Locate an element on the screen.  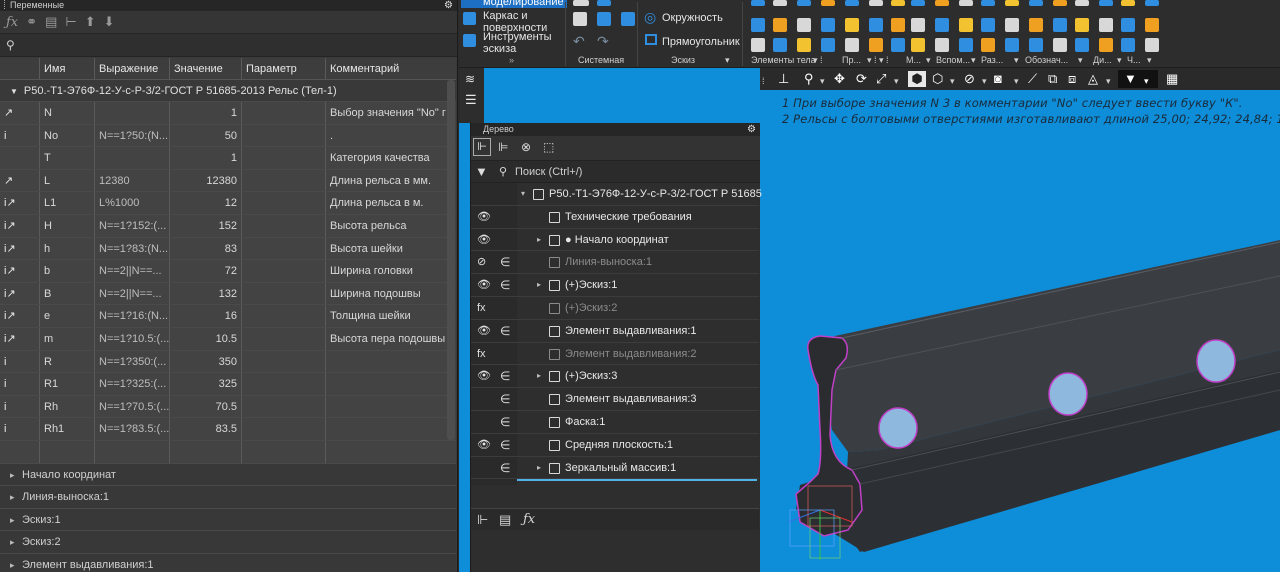
header-name: Имя is located at coordinates (67, 68).